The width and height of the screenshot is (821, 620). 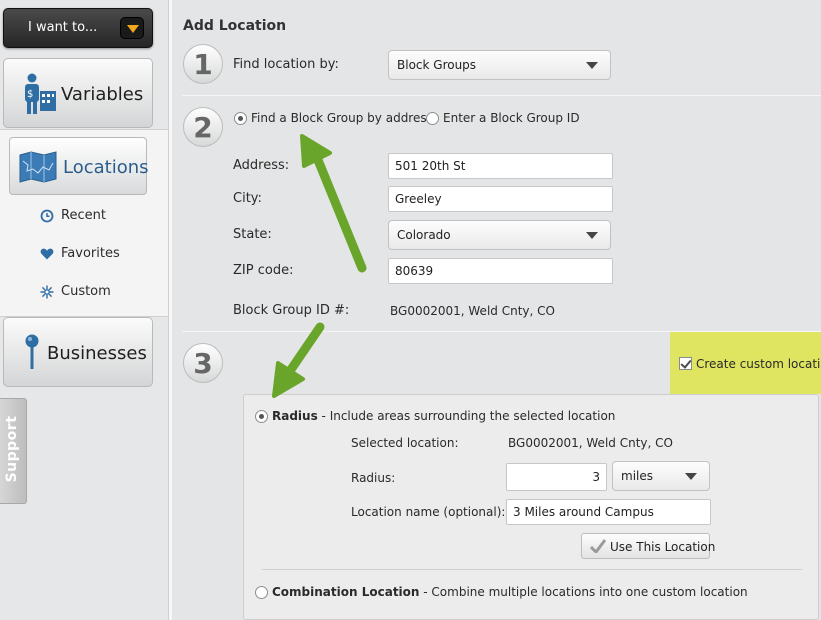 I want to click on create-custom-location-checkbox, so click(x=685, y=363).